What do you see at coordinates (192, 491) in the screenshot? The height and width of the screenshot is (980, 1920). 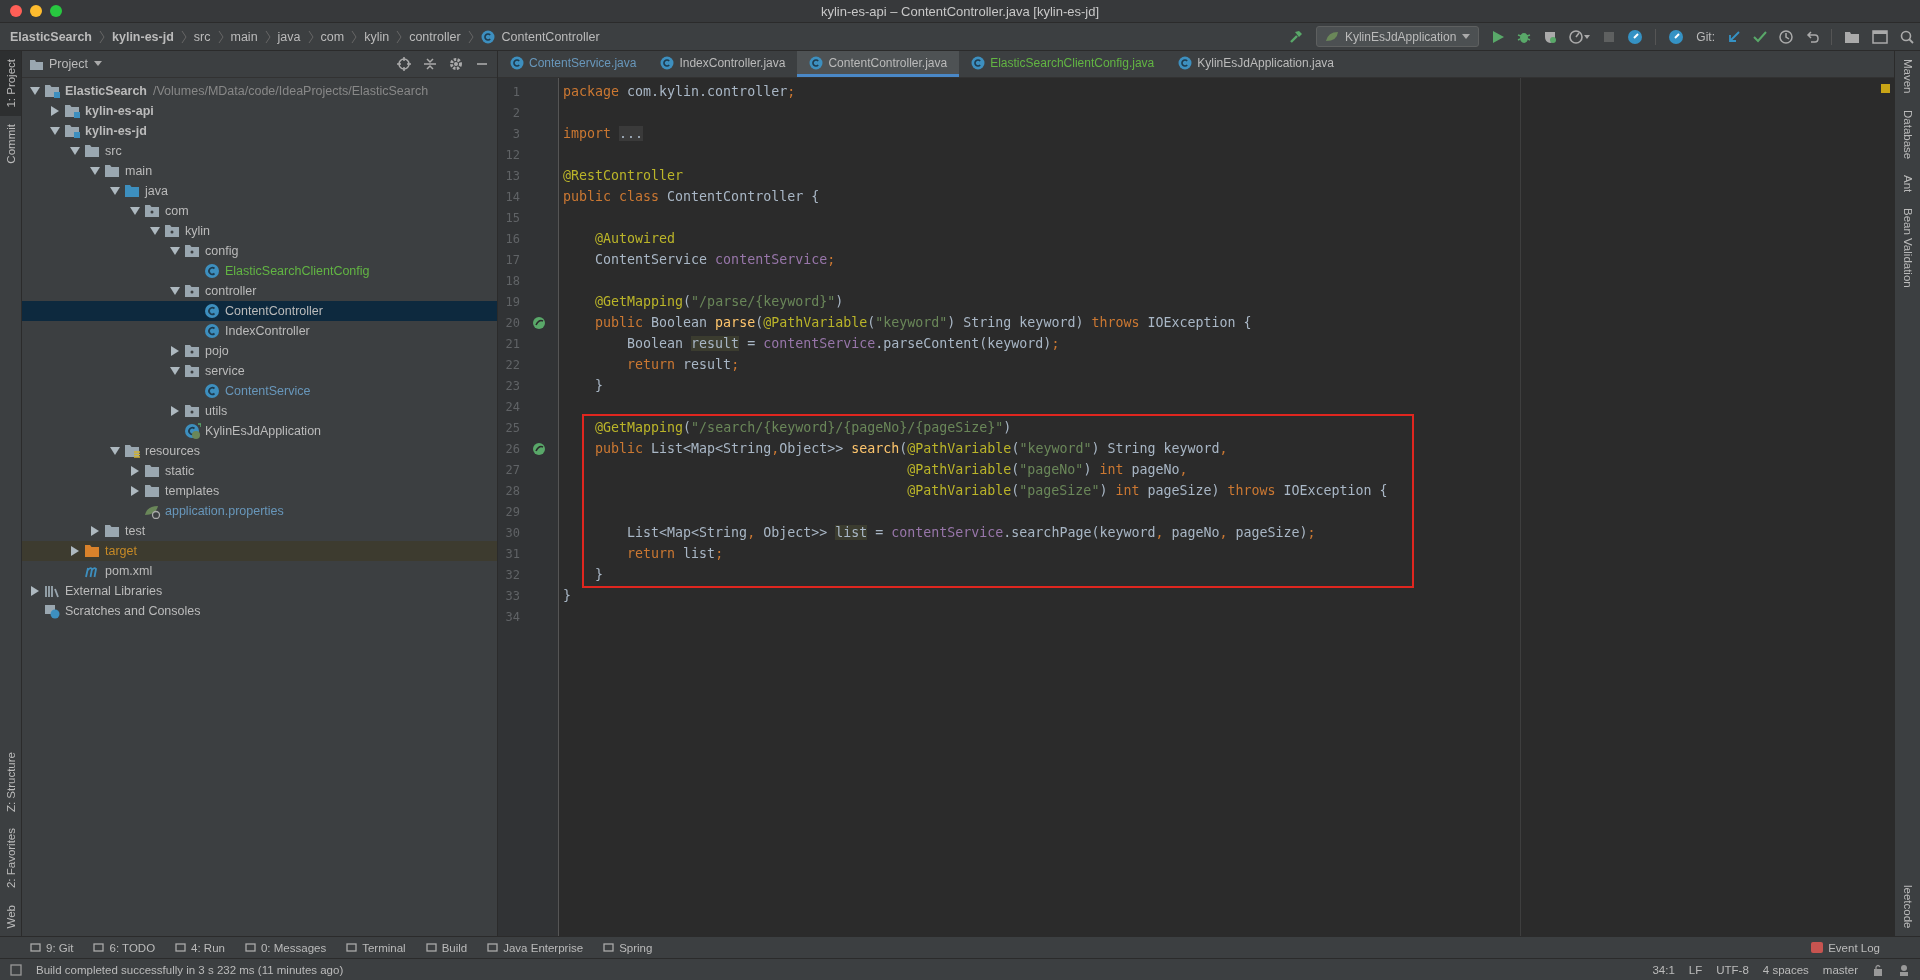 I see `tree-item: templates` at bounding box center [192, 491].